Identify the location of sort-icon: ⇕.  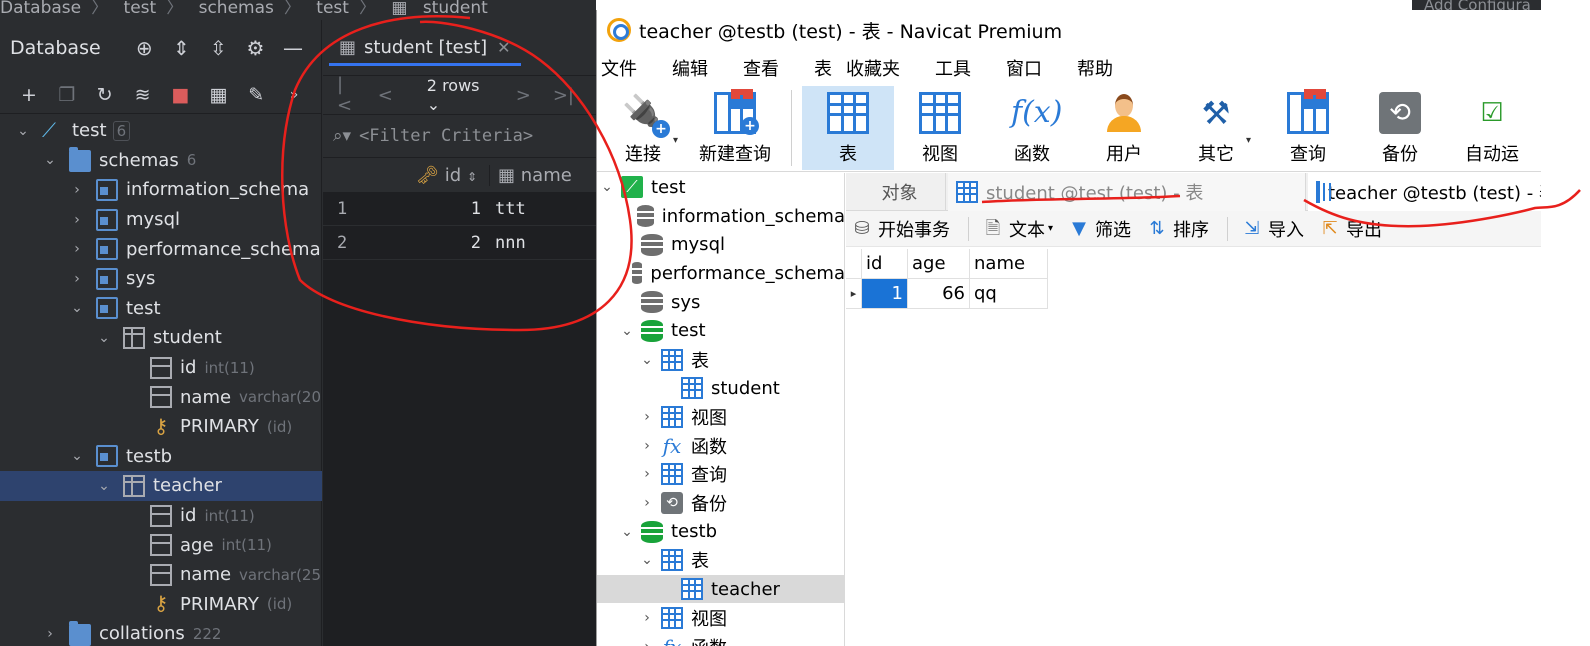
(472, 177).